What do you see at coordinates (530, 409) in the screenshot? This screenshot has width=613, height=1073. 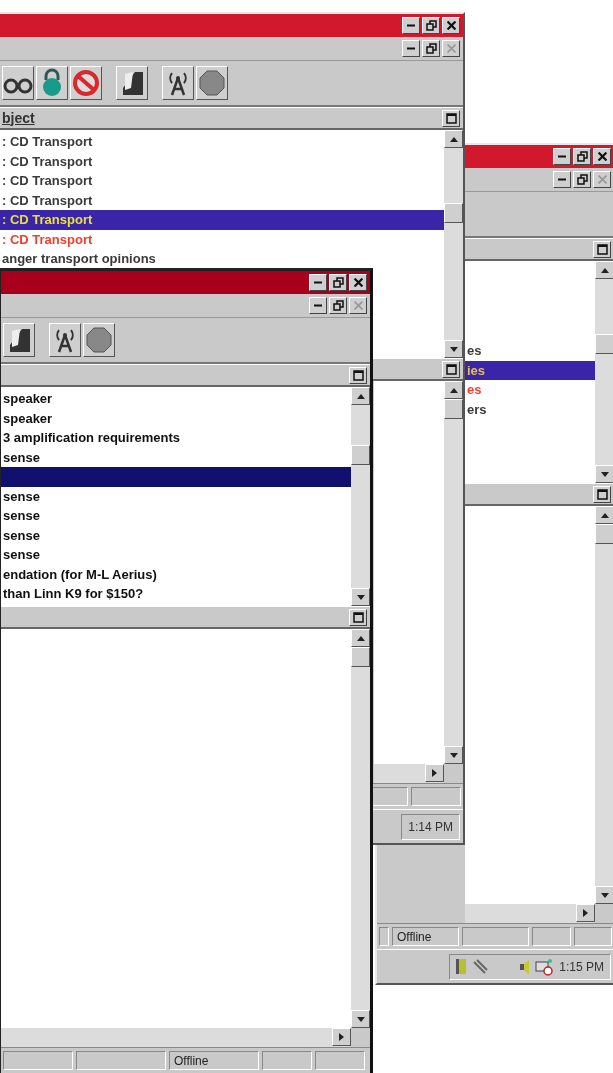 I see `message-row: ers` at bounding box center [530, 409].